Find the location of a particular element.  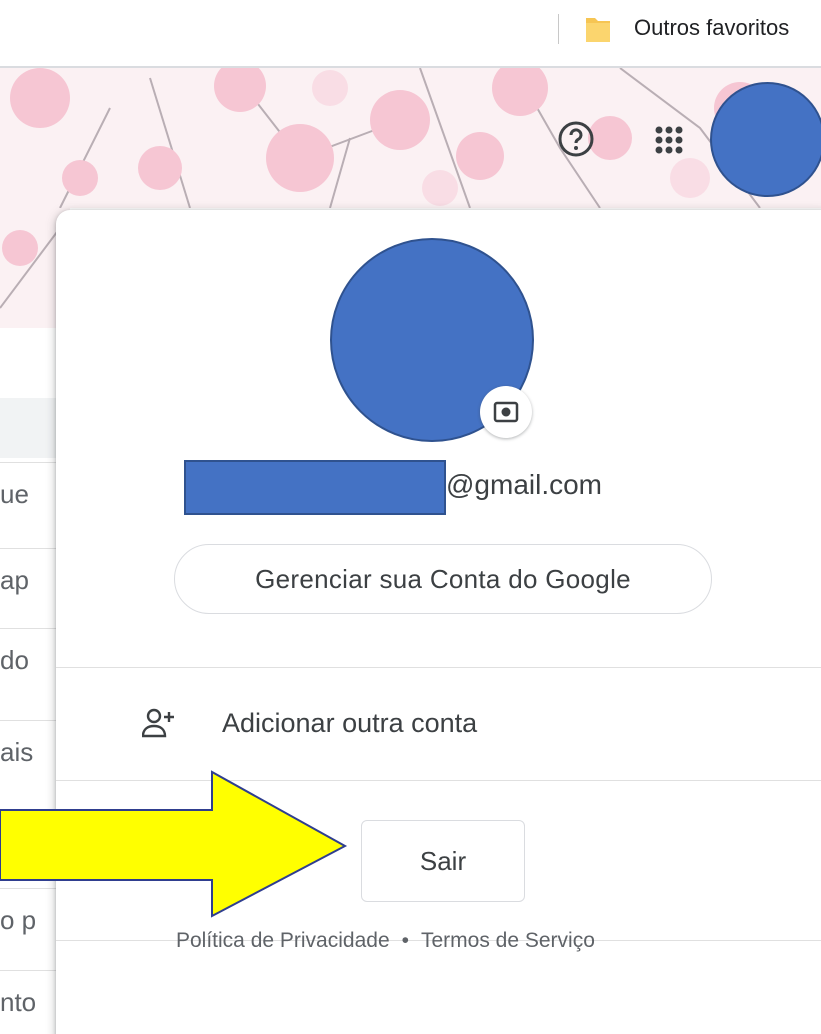

arrow-annotation is located at coordinates (174, 844).